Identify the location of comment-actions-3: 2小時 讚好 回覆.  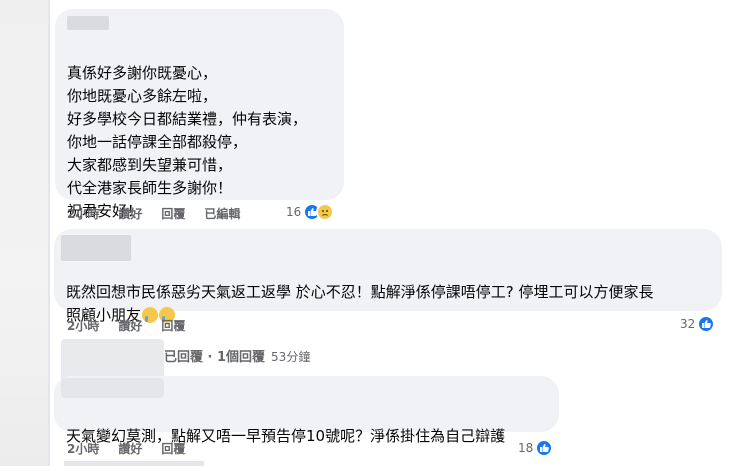
(126, 448).